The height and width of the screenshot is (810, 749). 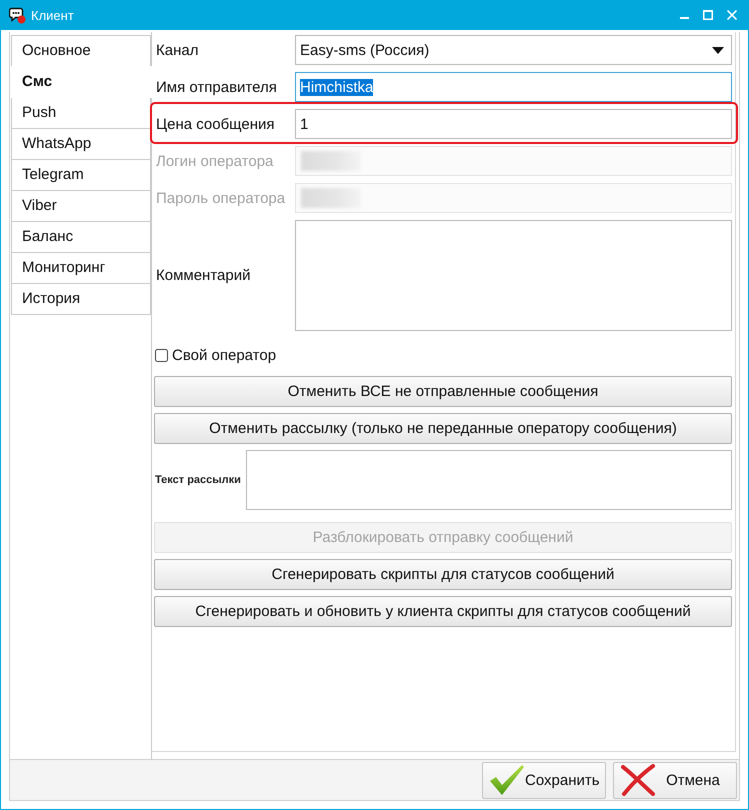 I want to click on action-button: Отменить рассылку (только не переданные оператору сообщения), so click(x=443, y=428).